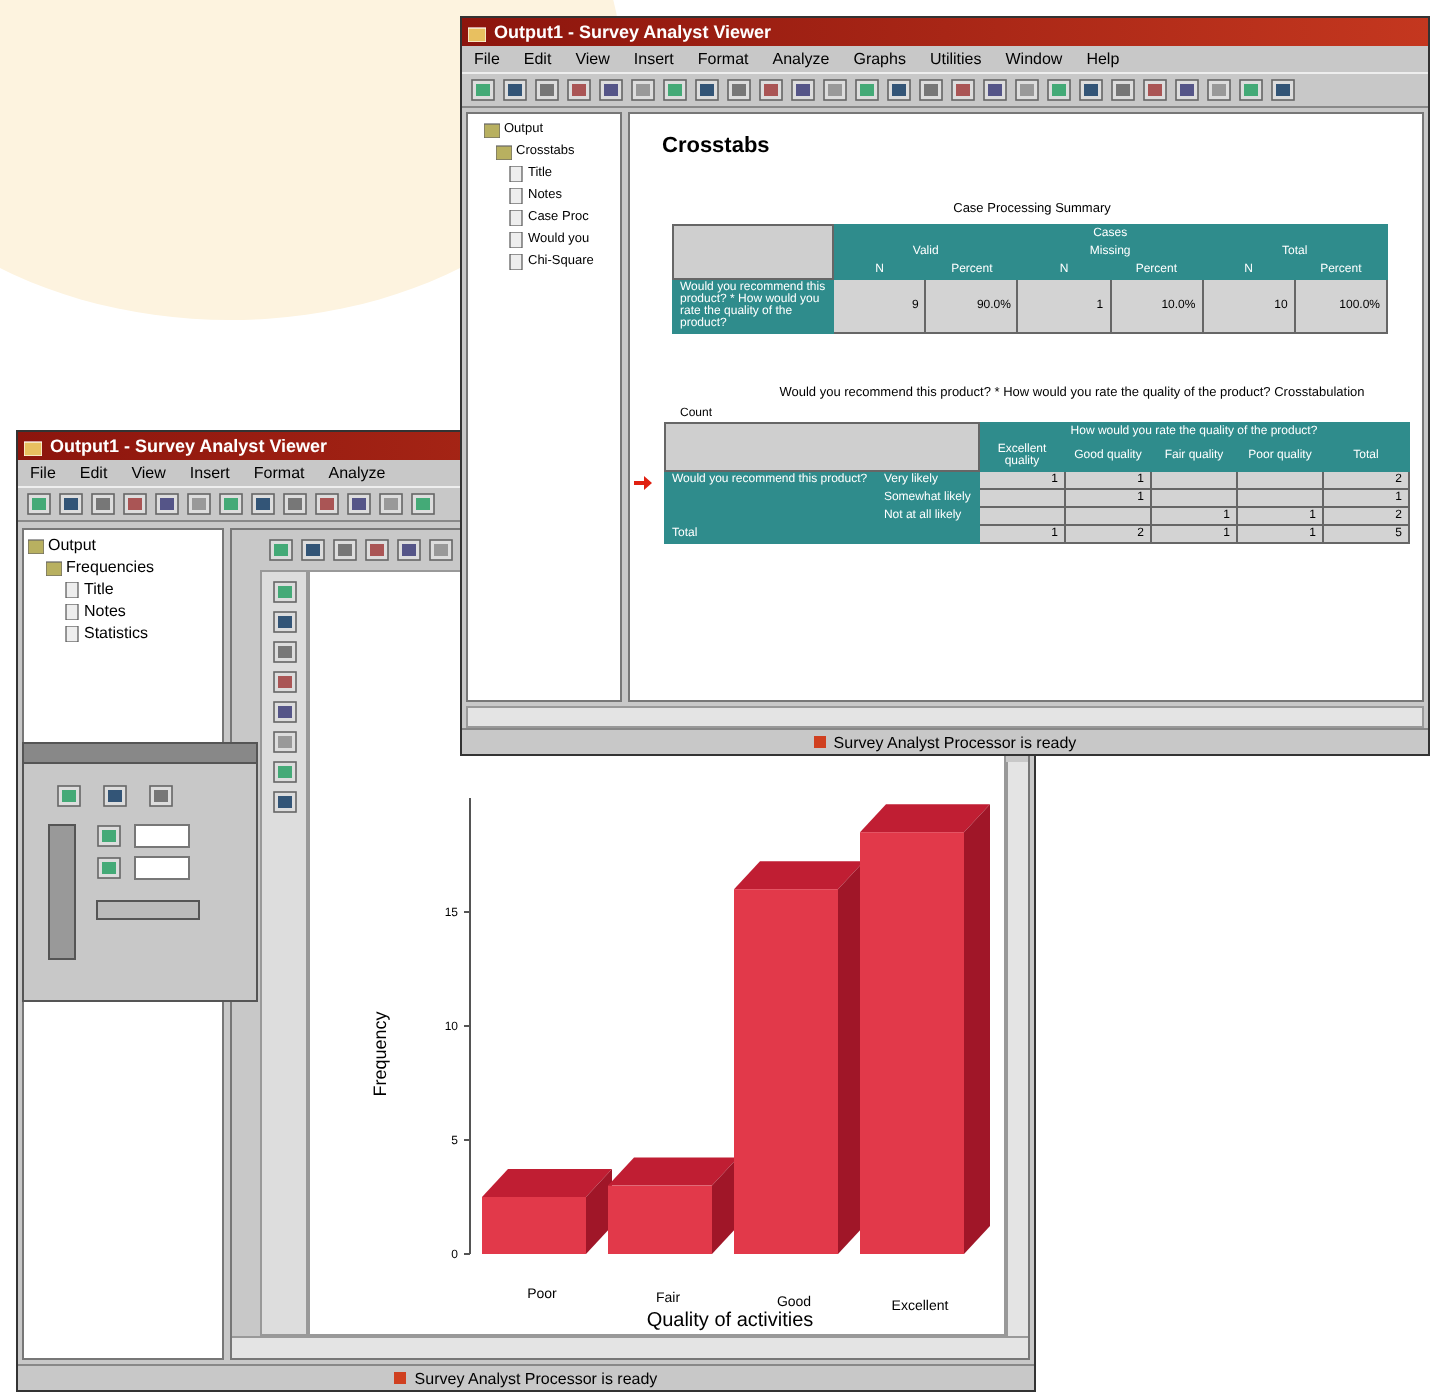 This screenshot has width=1430, height=1392. Describe the element at coordinates (380, 1054) in the screenshot. I see `axis-title: Frequency` at that location.